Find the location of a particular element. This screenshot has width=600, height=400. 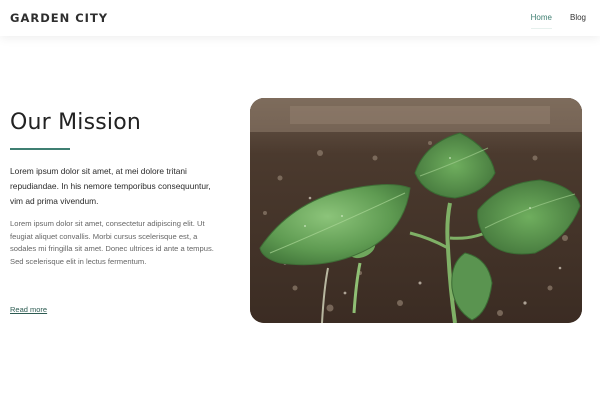

nav-item-home: Home is located at coordinates (541, 21).